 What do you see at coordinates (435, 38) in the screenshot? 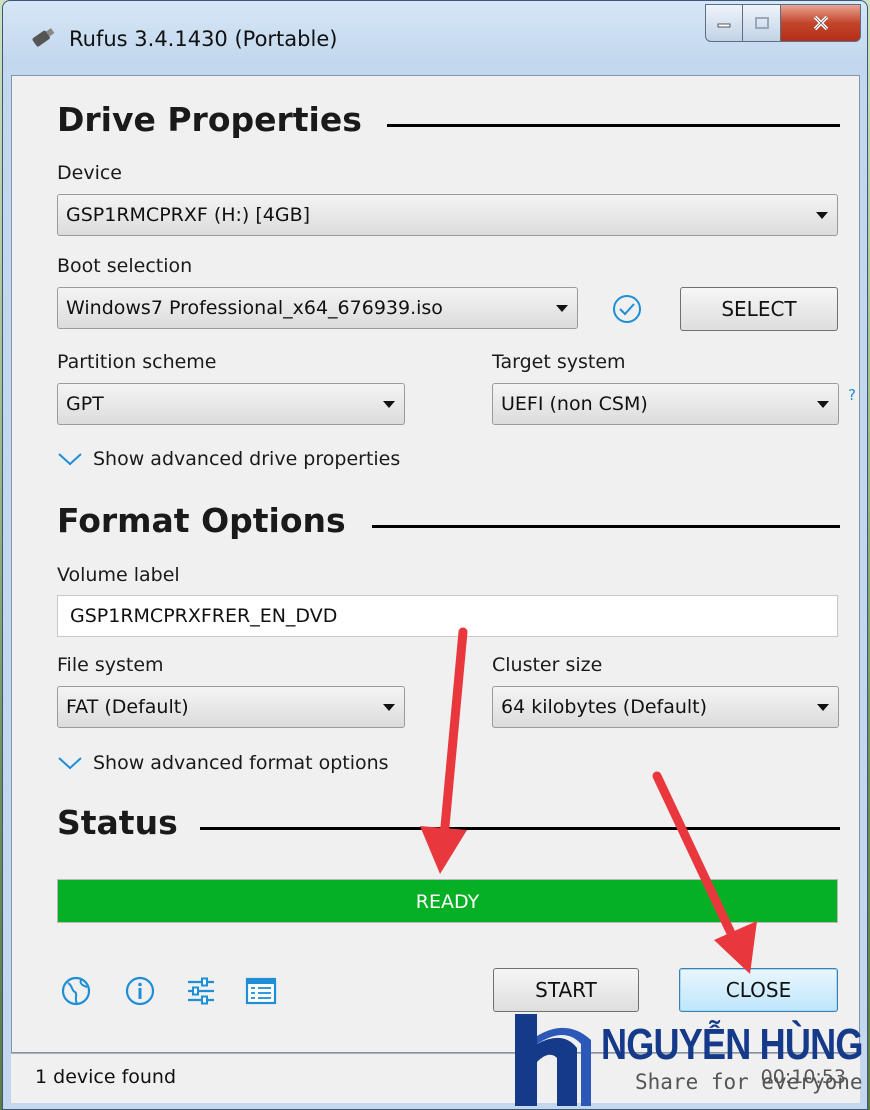
I see `title-bar: Rufus 3.4.1430 (Portable)` at bounding box center [435, 38].